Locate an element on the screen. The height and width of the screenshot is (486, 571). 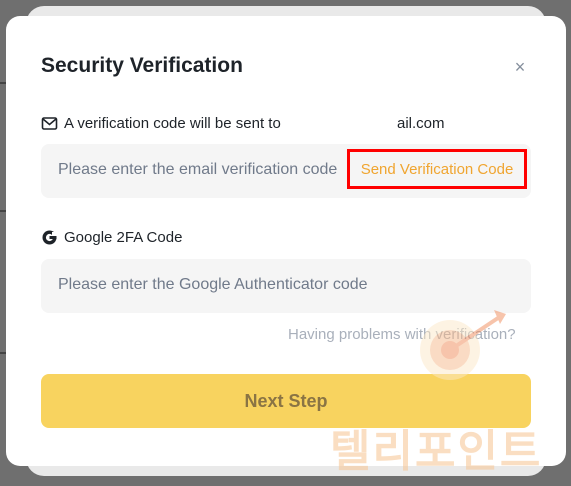
email-address: ail.com is located at coordinates (421, 123).